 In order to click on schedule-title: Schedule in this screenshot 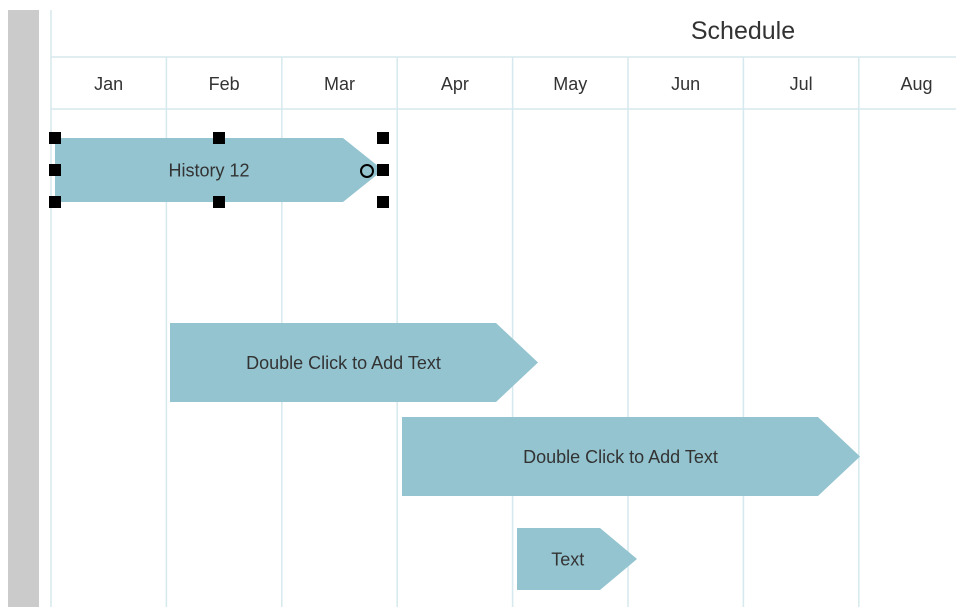, I will do `click(743, 31)`.